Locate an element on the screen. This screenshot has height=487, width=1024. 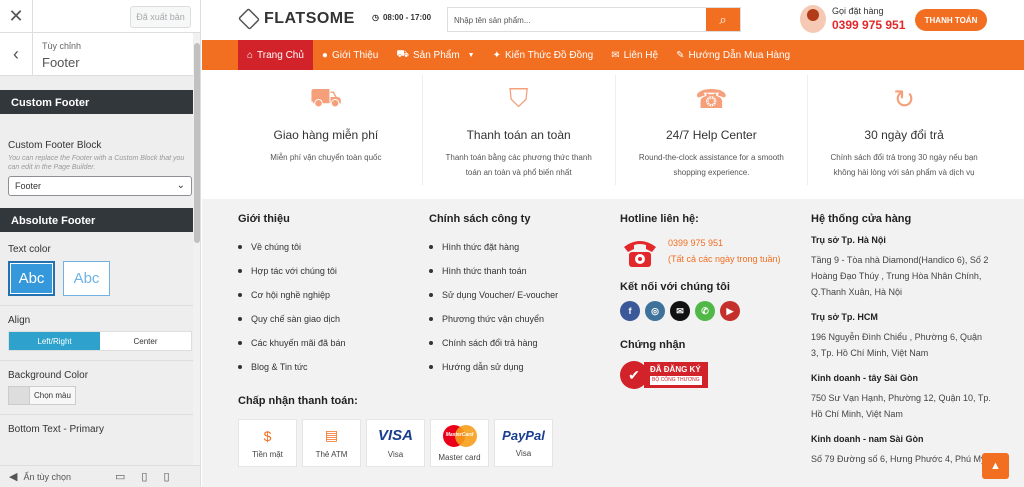
divider is located at coordinates (100, 360).